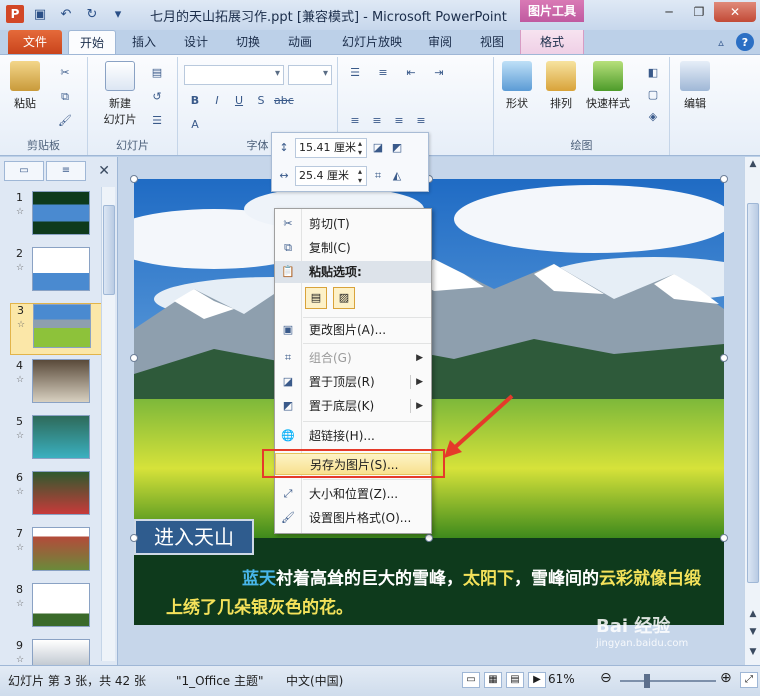 The image size is (760, 696). Describe the element at coordinates (57, 553) in the screenshot. I see `slide-thumbnail: 7 ☆` at that location.